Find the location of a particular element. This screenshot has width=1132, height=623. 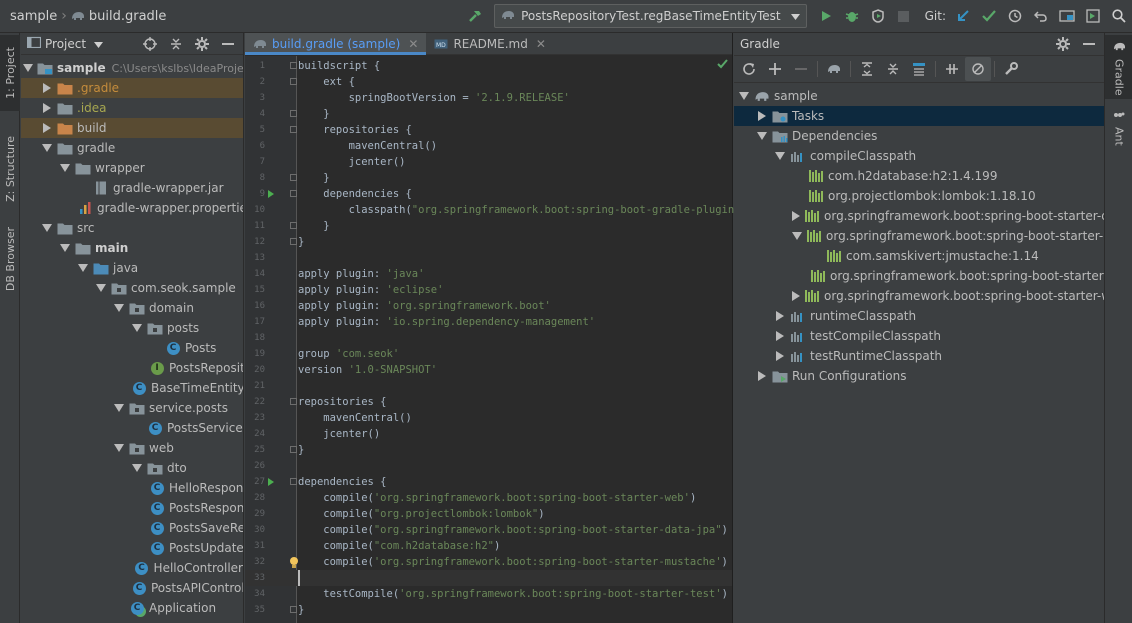

tree-item-postsrepository: I PostsRepository is located at coordinates (132, 368).